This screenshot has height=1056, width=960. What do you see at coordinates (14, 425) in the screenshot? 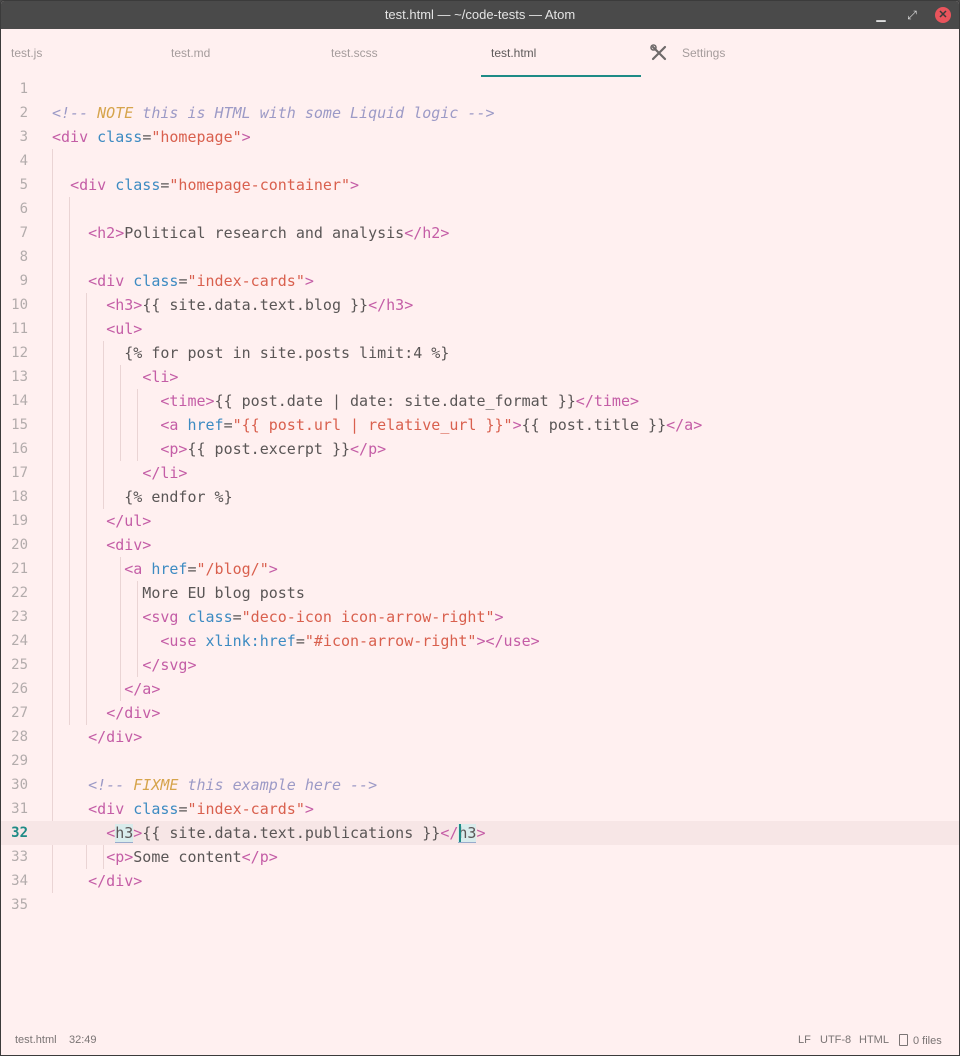
I see `line-number: 15` at bounding box center [14, 425].